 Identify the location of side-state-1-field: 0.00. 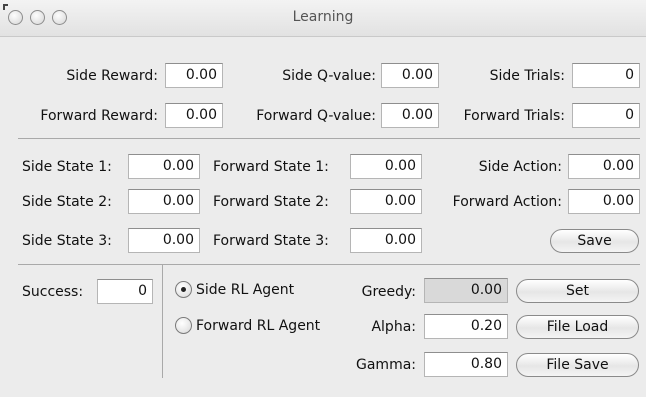
(164, 166).